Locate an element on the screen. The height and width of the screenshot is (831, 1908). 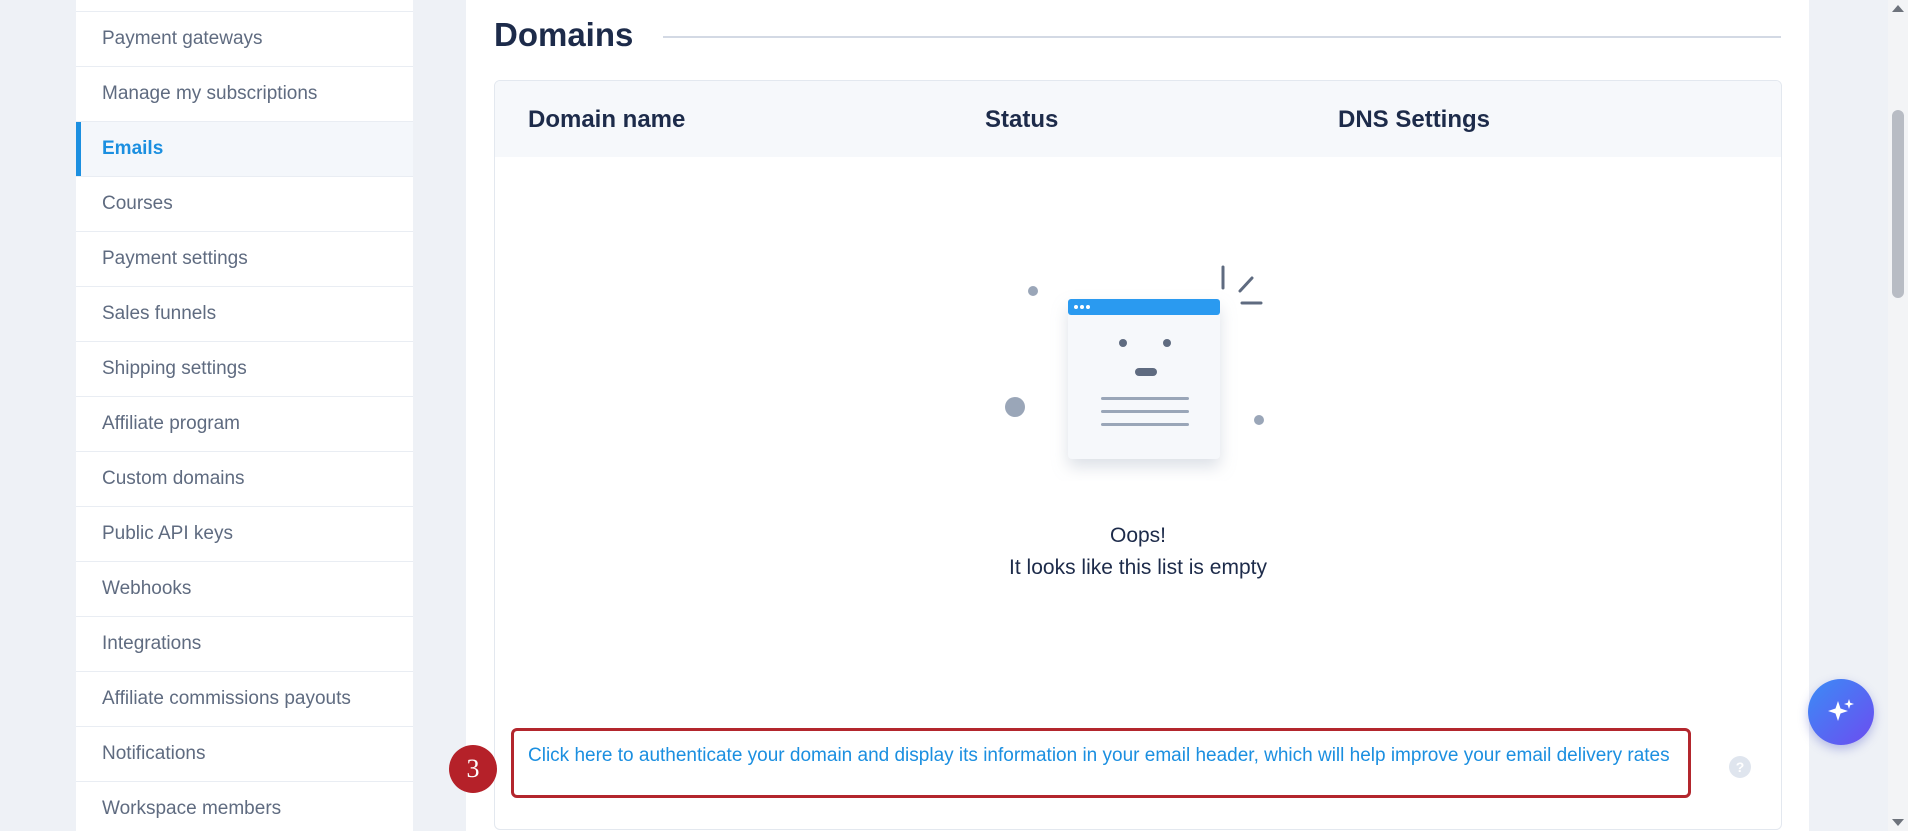
sidebar-item-label: Payment gateways is located at coordinates (182, 38).